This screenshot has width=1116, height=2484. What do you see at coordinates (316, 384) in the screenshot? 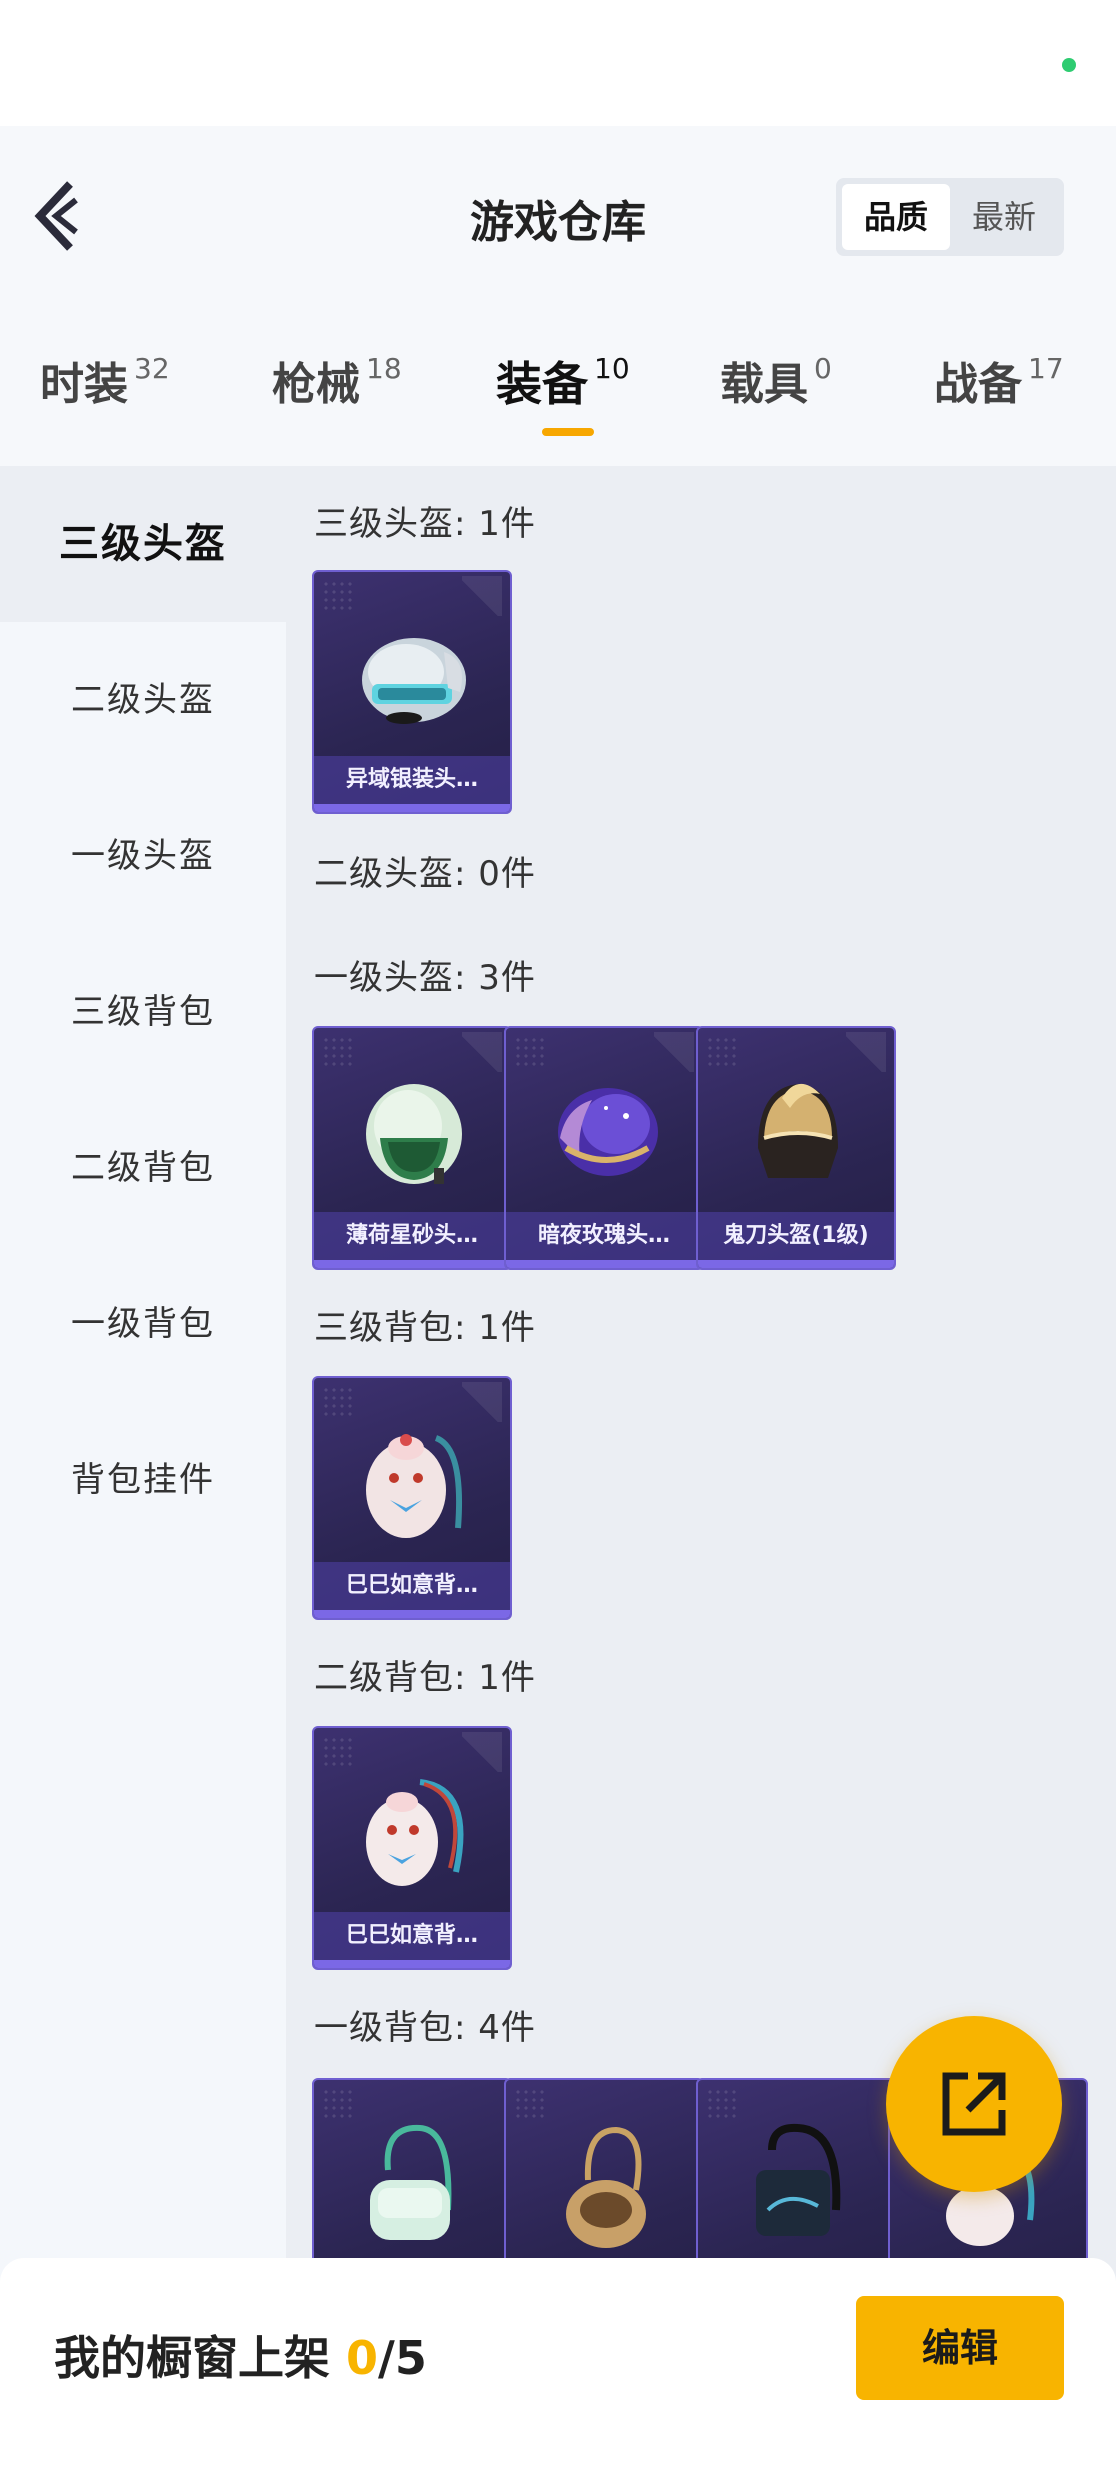
I see `tab-label: 枪械` at bounding box center [316, 384].